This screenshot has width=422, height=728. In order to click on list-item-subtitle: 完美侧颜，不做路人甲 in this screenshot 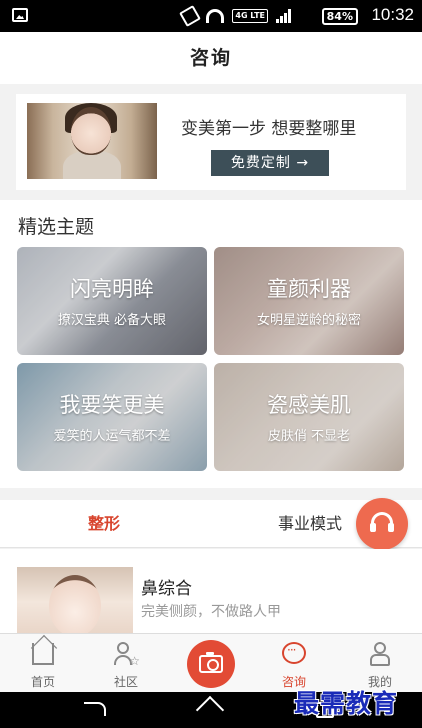, I will do `click(211, 612)`.